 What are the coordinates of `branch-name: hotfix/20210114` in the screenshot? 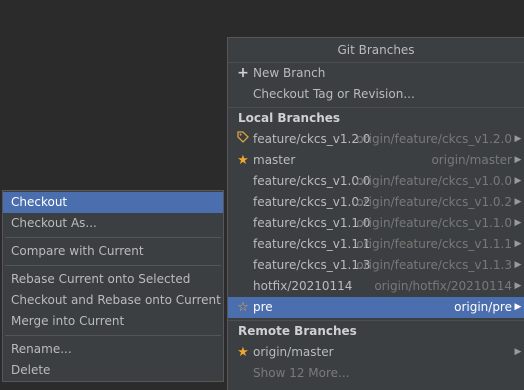 It's located at (303, 286).